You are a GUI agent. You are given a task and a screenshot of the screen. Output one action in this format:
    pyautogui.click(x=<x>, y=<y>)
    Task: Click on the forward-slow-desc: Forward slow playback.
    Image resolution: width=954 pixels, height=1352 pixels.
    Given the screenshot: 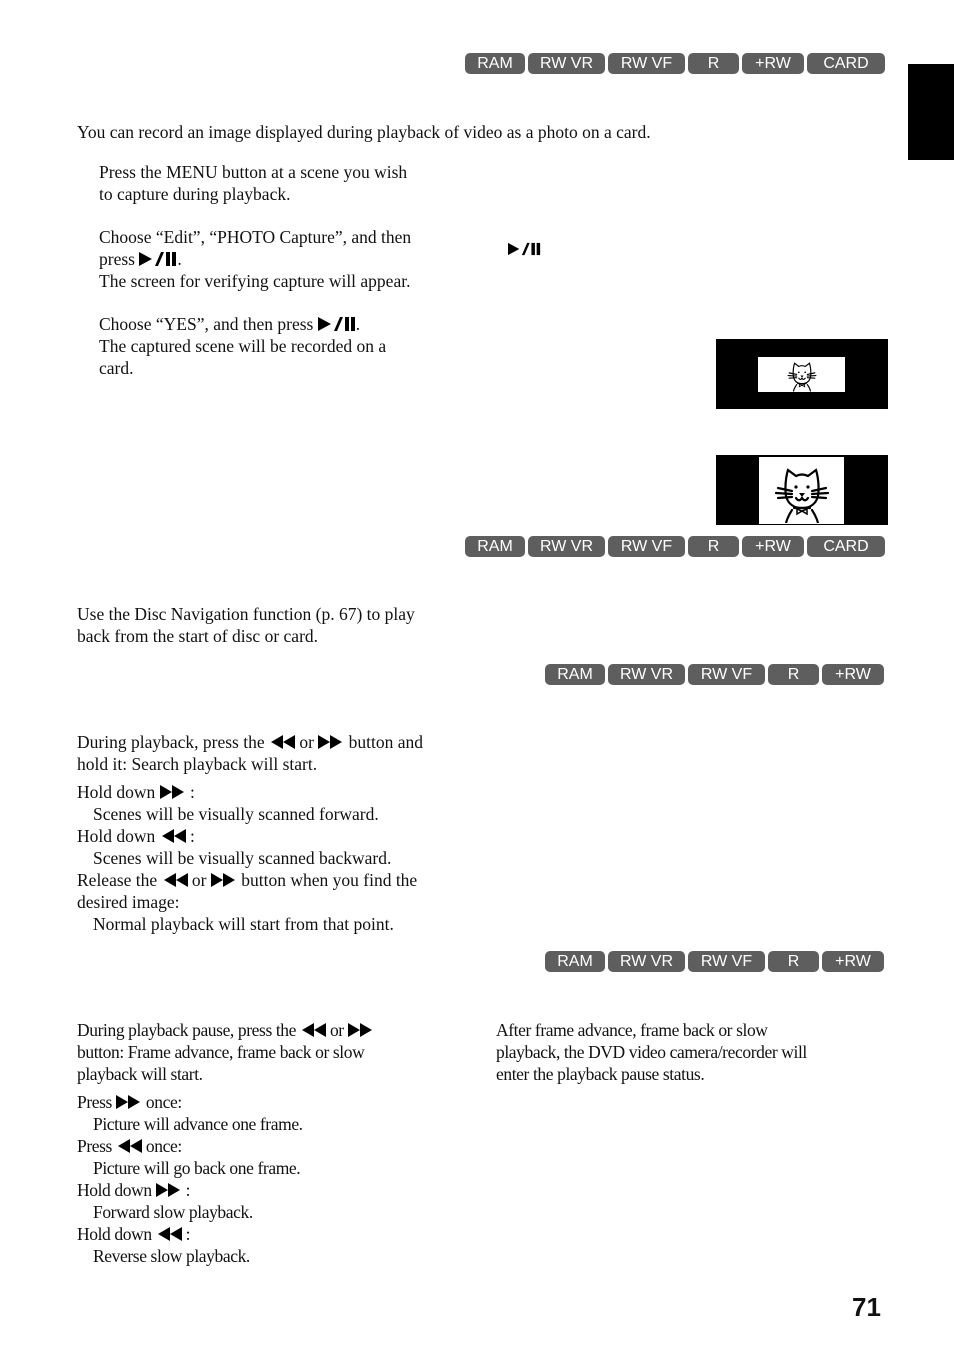 What is the action you would take?
    pyautogui.click(x=173, y=1212)
    